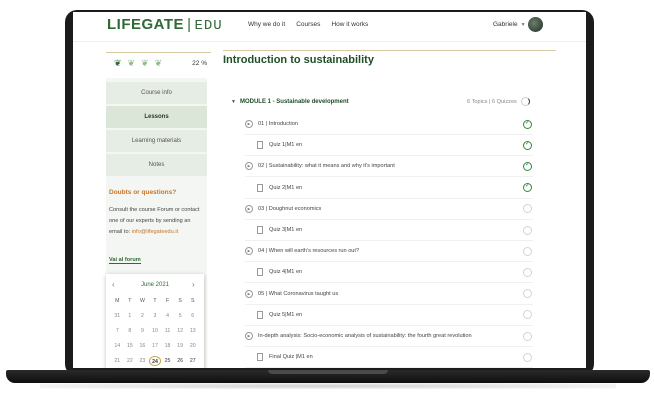 This screenshot has height=394, width=654. Describe the element at coordinates (192, 331) in the screenshot. I see `calendar-day: 13` at that location.